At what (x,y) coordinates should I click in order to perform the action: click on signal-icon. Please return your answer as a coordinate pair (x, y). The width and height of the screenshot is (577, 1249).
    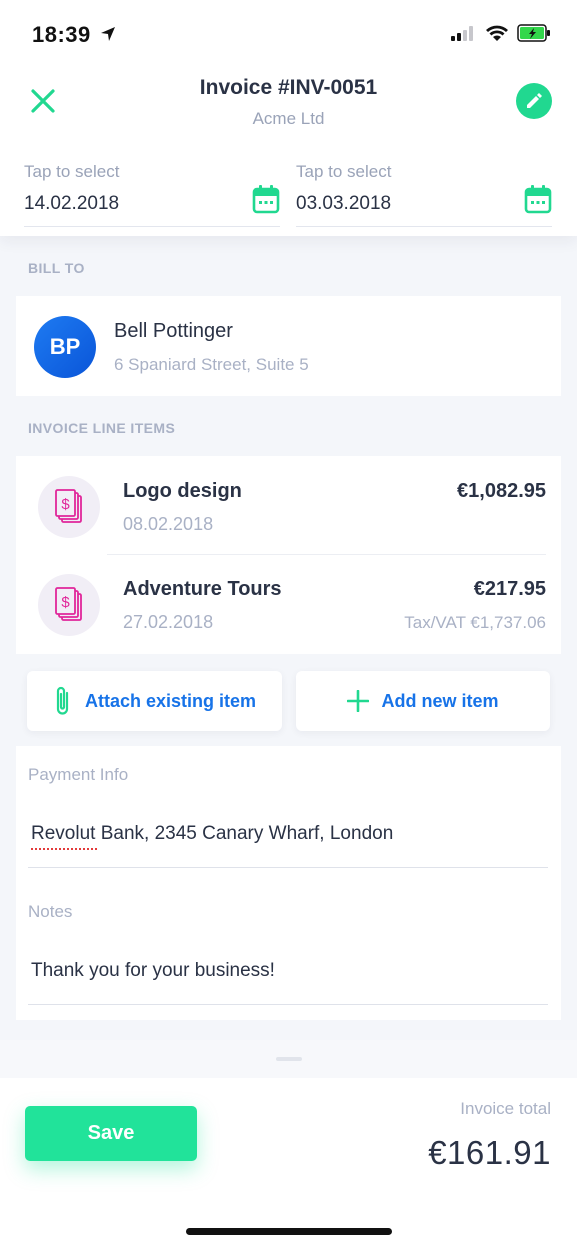
    Looking at the image, I should click on (462, 33).